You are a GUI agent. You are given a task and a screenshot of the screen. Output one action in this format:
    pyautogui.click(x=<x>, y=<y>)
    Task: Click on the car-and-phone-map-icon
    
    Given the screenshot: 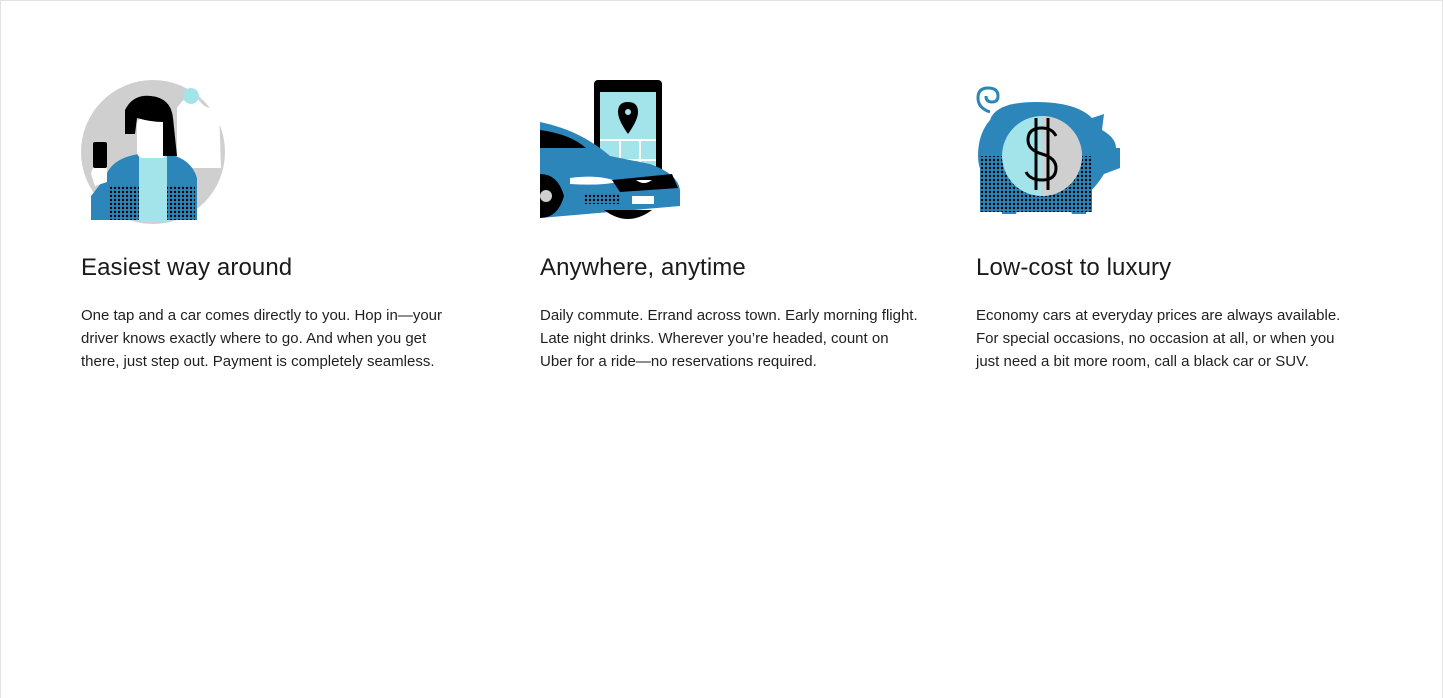 What is the action you would take?
    pyautogui.click(x=610, y=149)
    